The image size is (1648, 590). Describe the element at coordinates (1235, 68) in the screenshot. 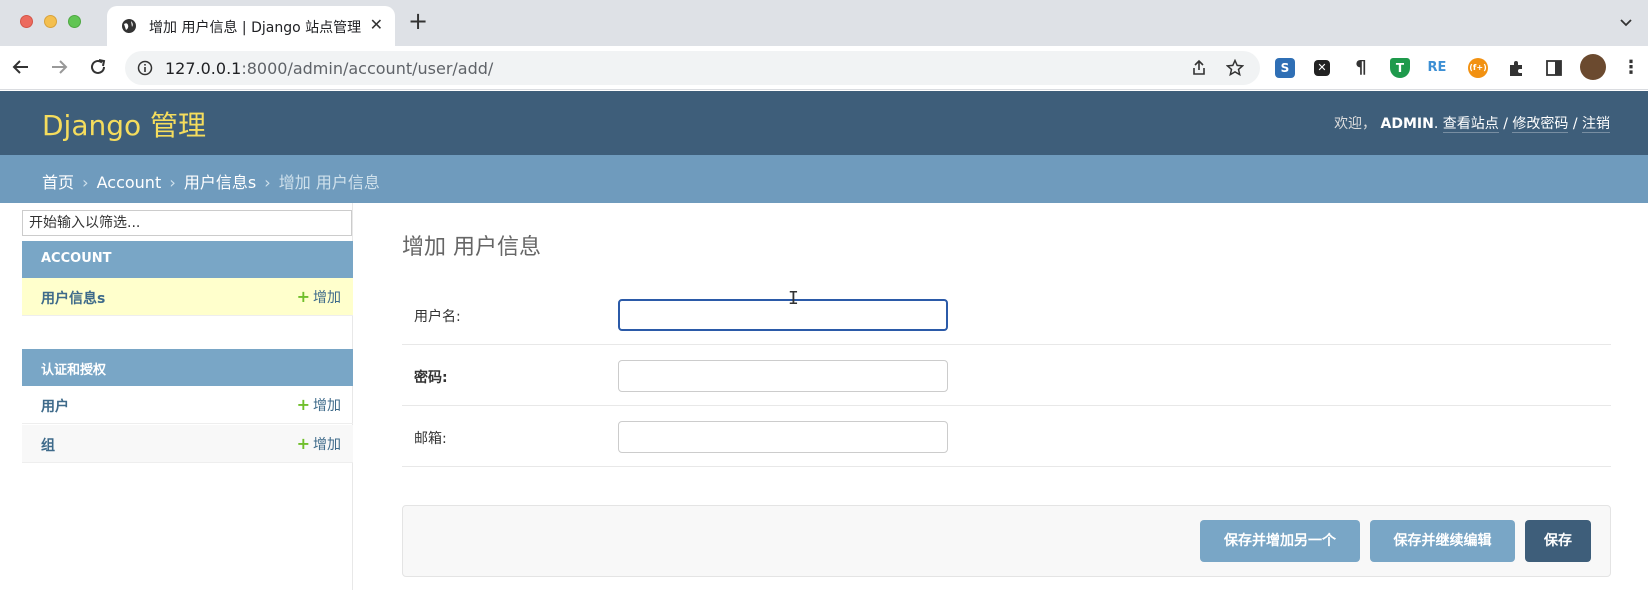

I see `star-icon` at that location.